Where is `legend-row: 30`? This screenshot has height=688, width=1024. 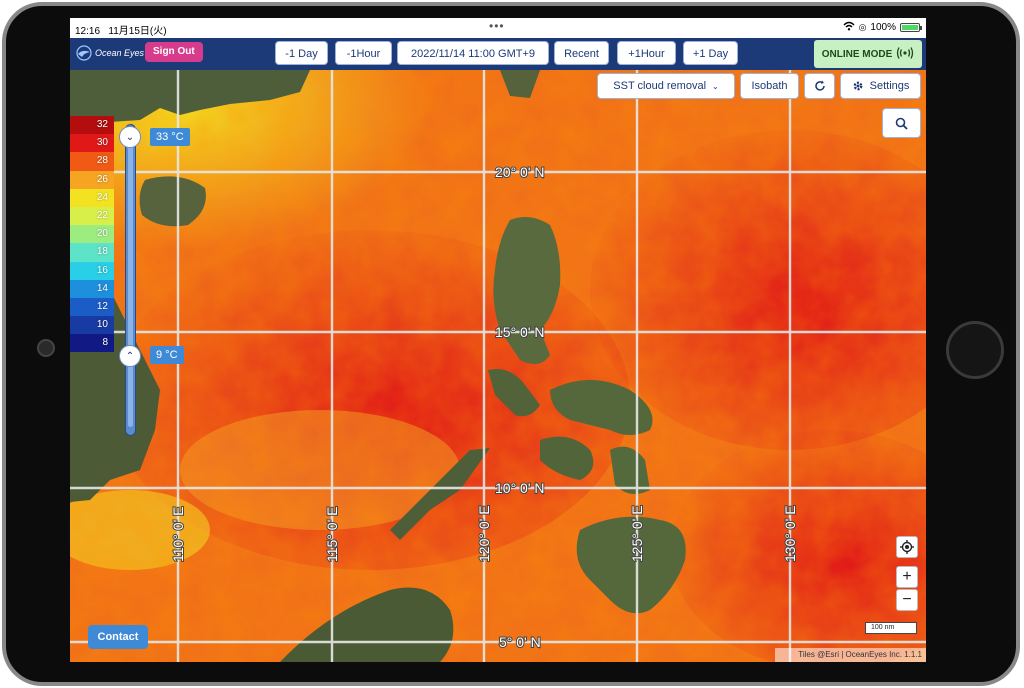
legend-row: 30 is located at coordinates (92, 143).